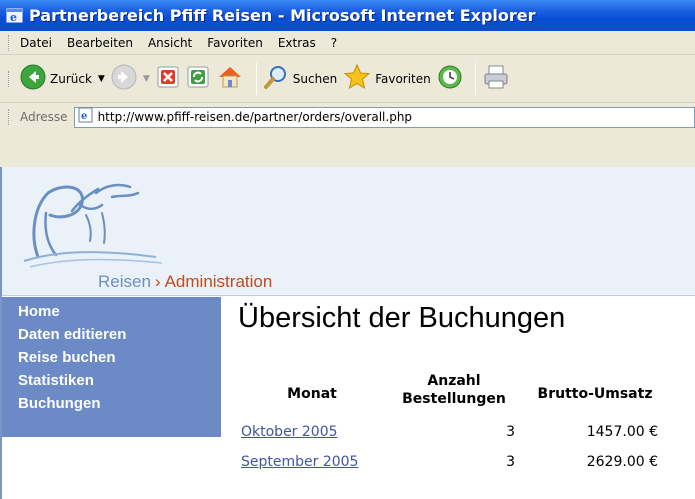 This screenshot has height=499, width=695. I want to click on brand-breadcrumb: Reisen › Administration, so click(185, 282).